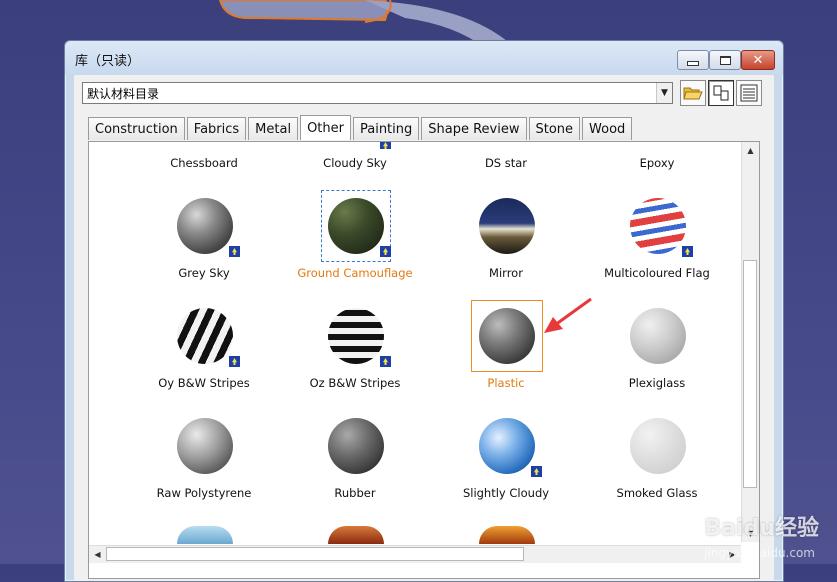  I want to click on material-label: Cloudy Sky, so click(355, 163).